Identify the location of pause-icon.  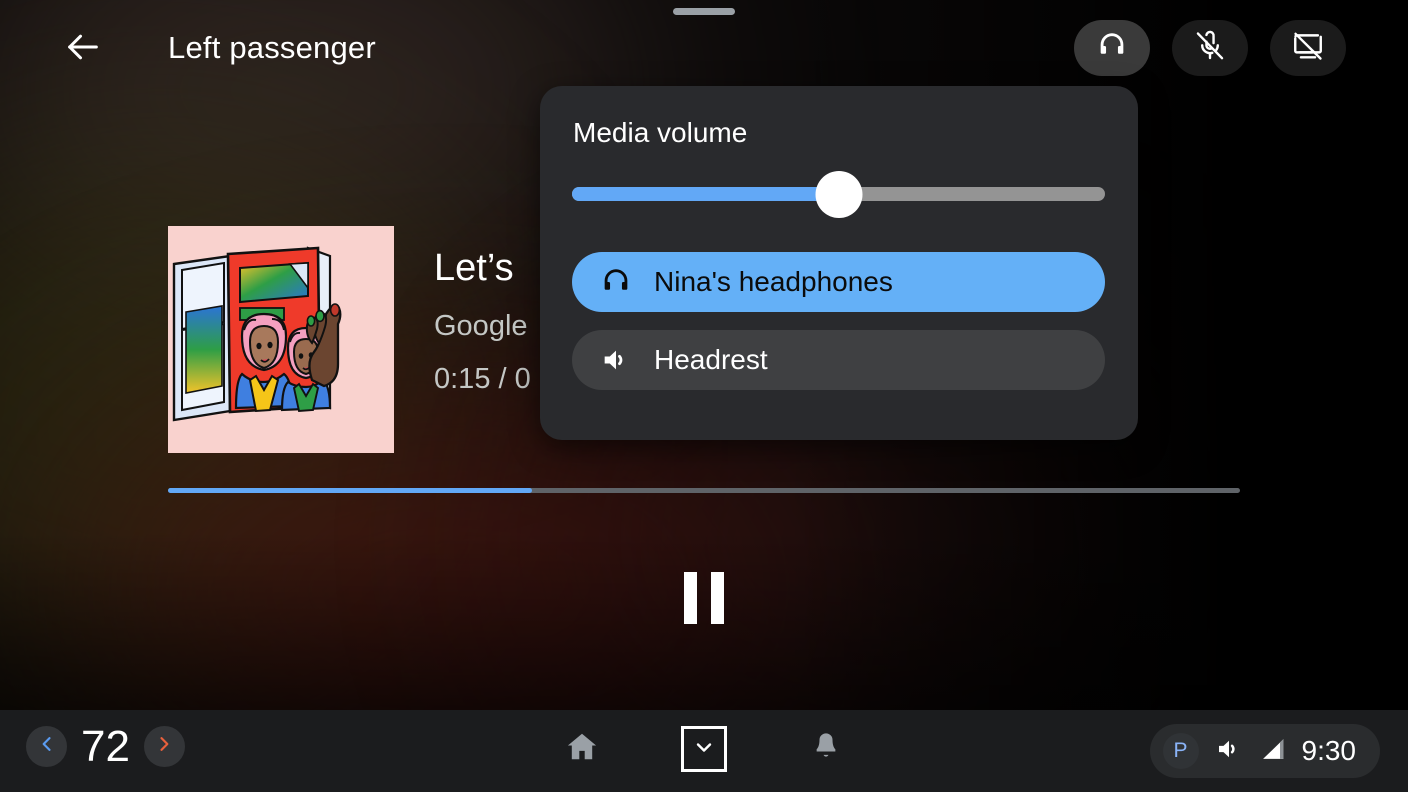
(704, 598).